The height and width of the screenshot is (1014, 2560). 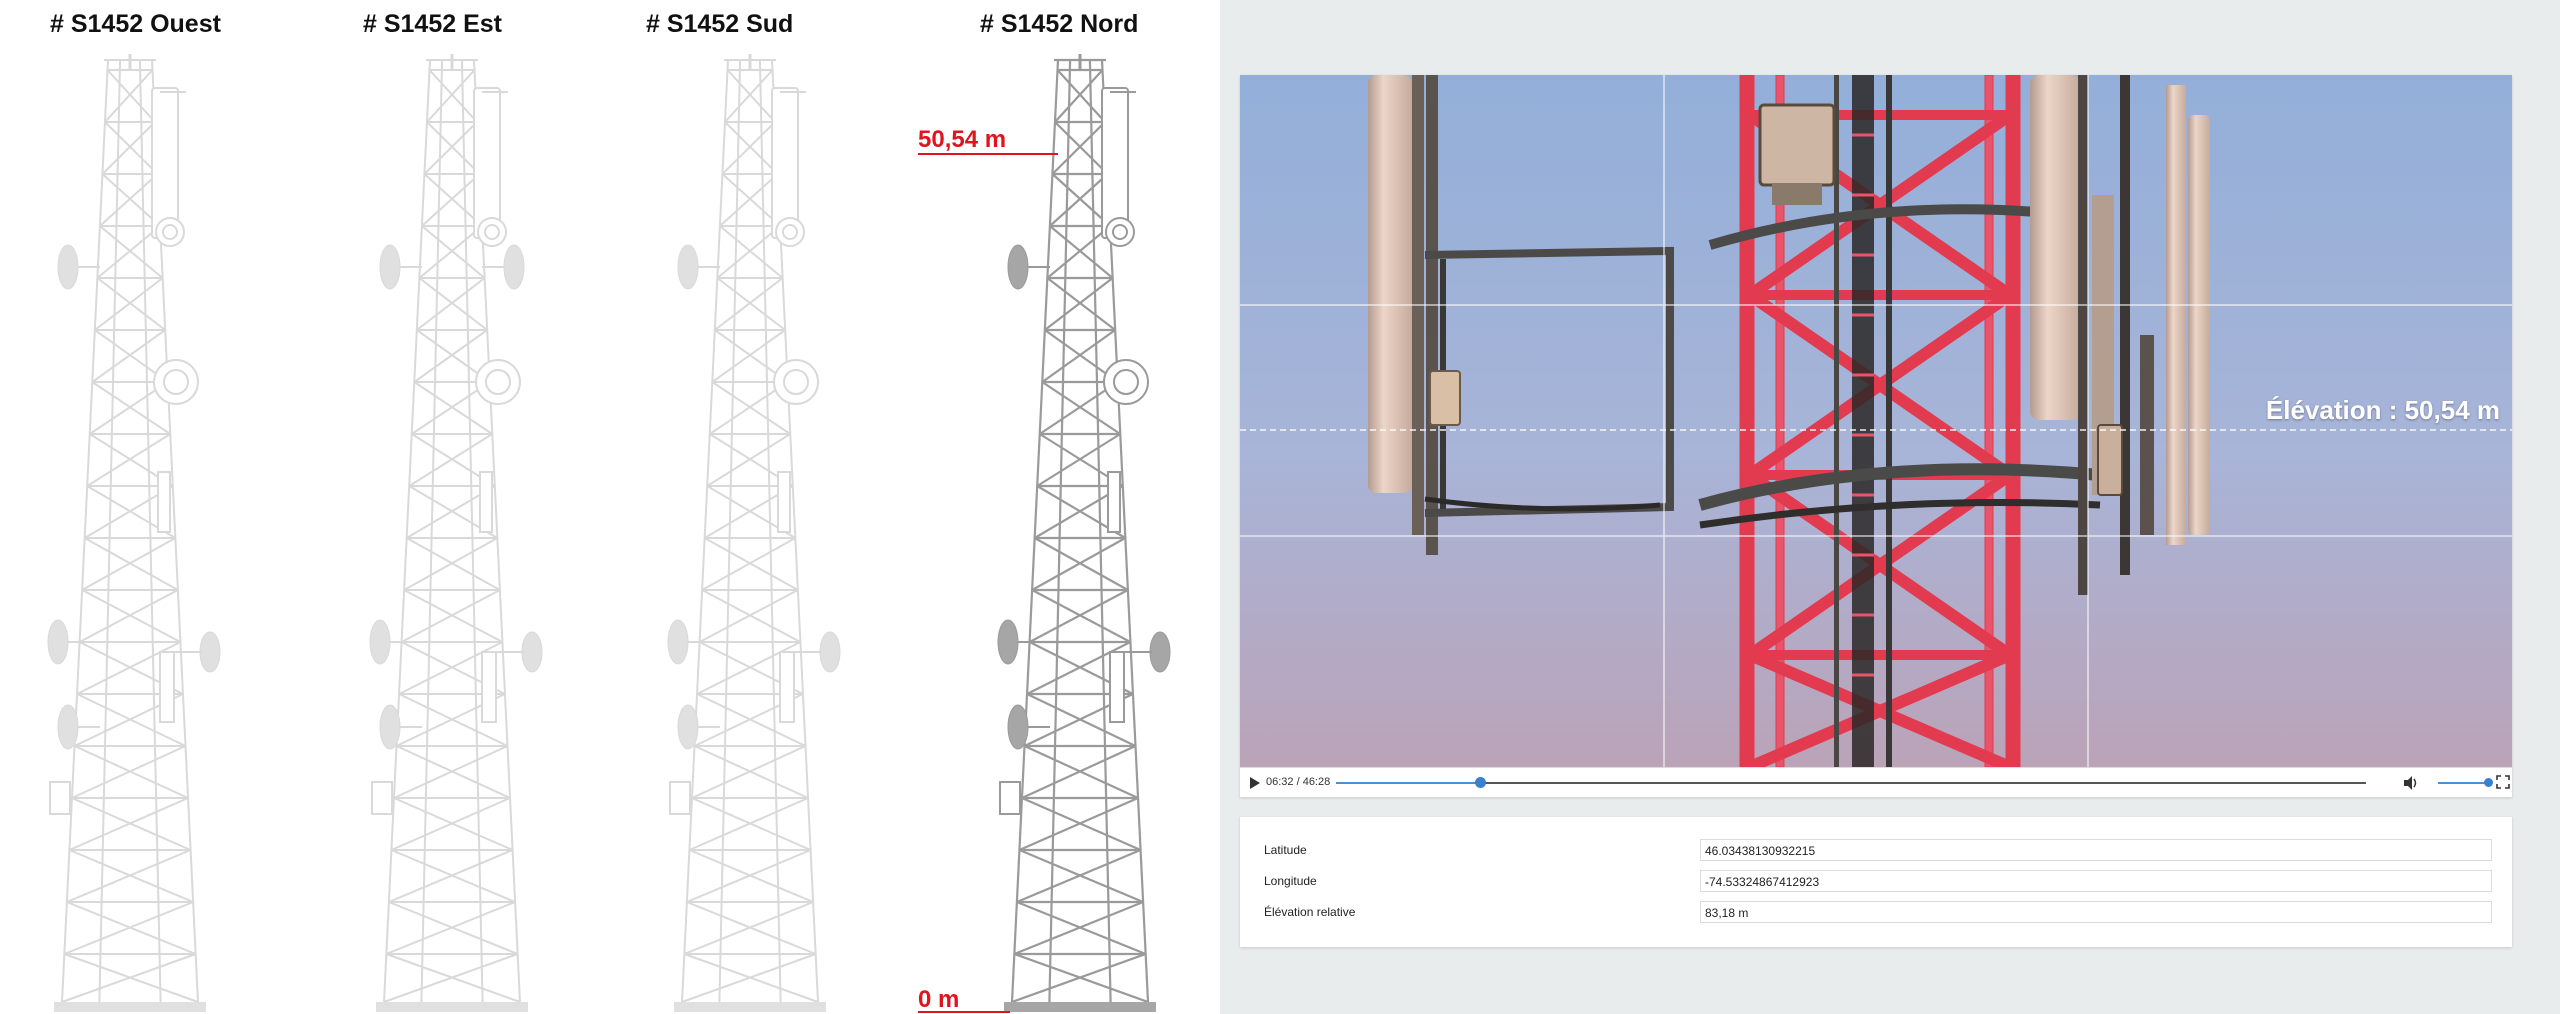 I want to click on volume-icon, so click(x=2411, y=783).